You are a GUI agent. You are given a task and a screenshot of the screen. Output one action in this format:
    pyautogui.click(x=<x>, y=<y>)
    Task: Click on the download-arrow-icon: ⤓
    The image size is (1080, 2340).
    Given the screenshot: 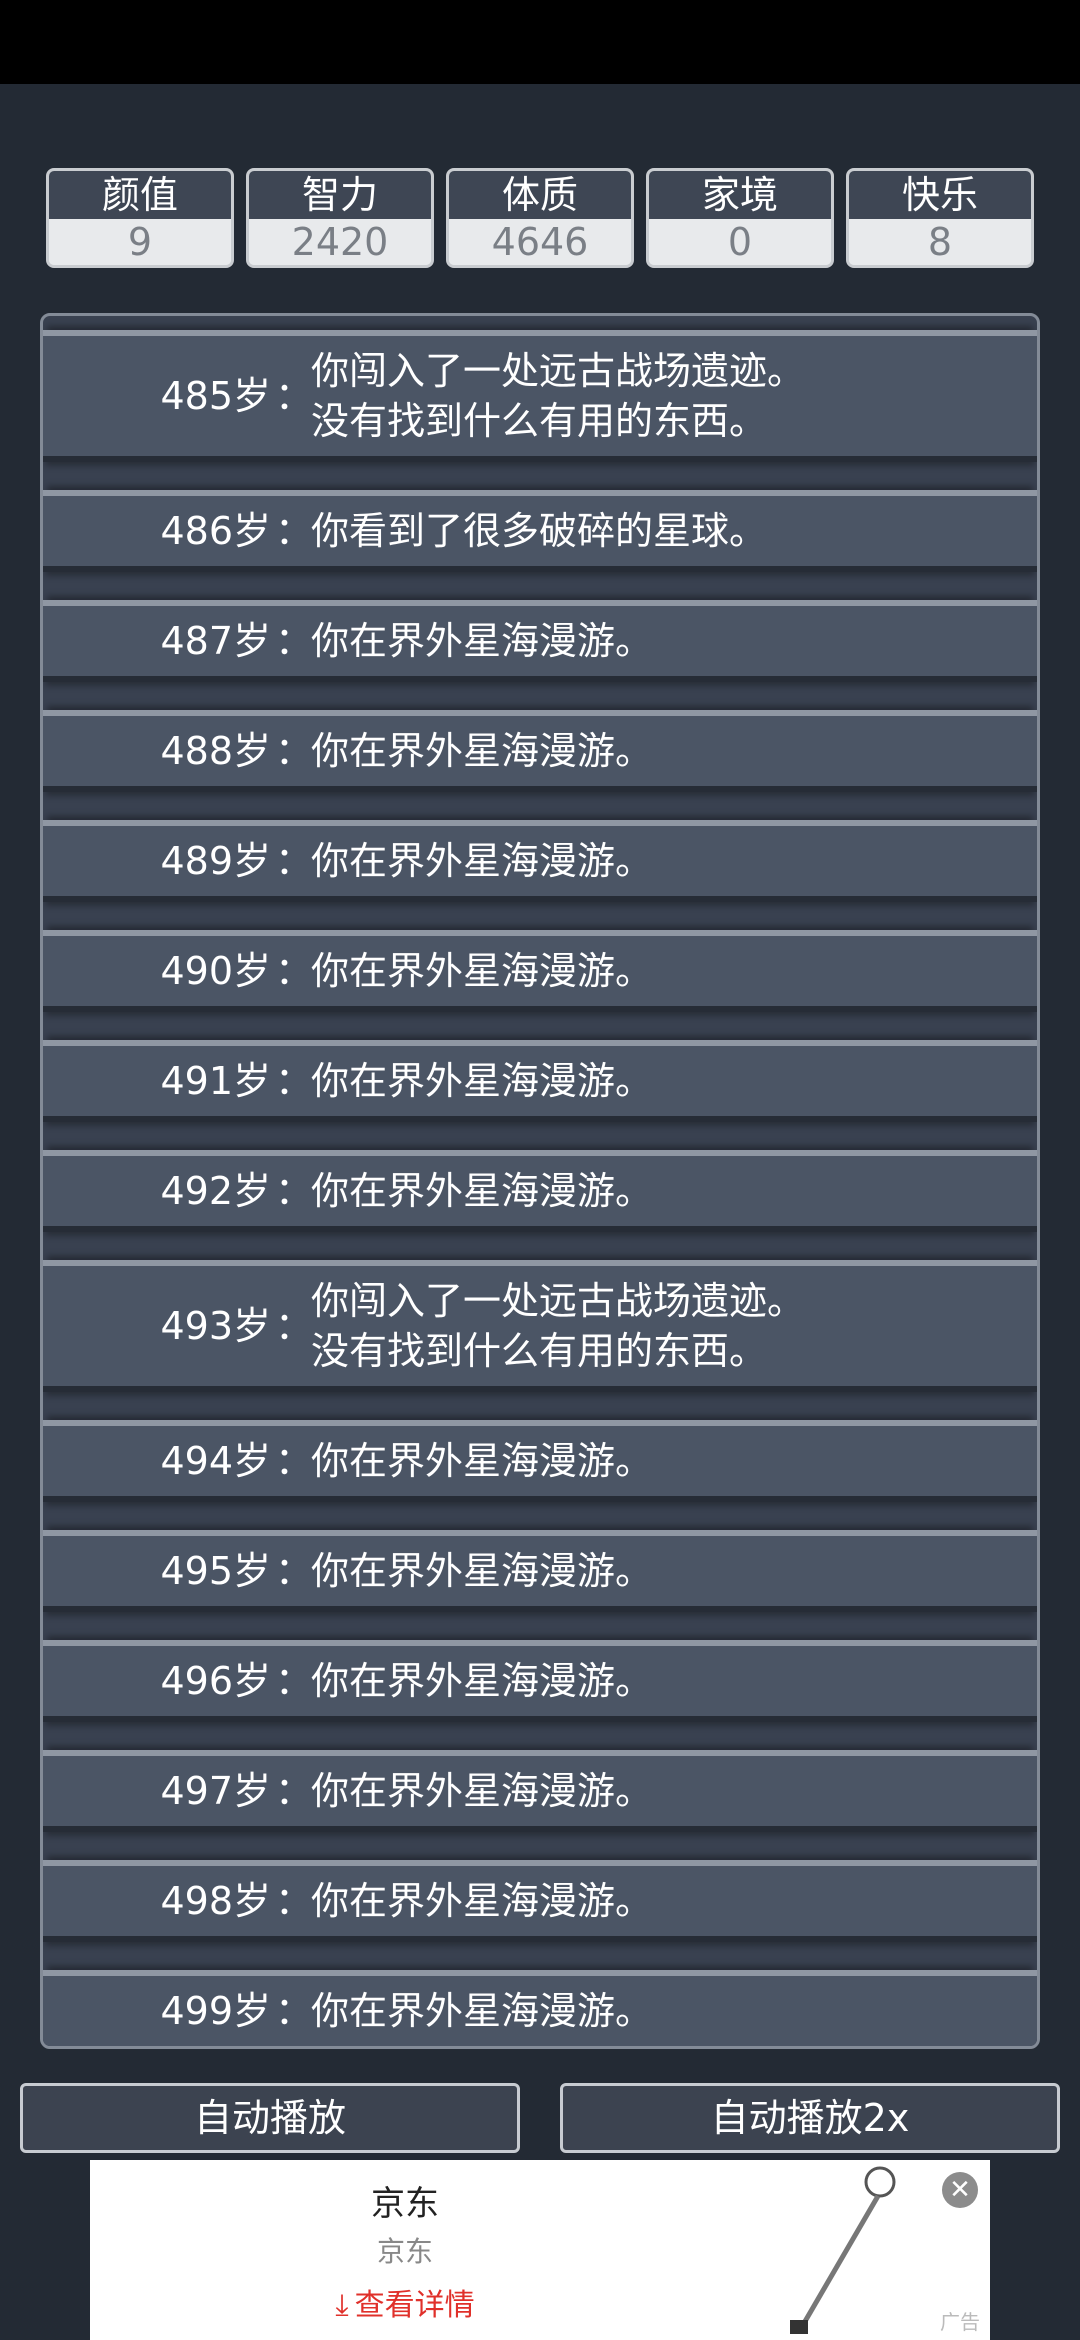 What is the action you would take?
    pyautogui.click(x=342, y=2305)
    